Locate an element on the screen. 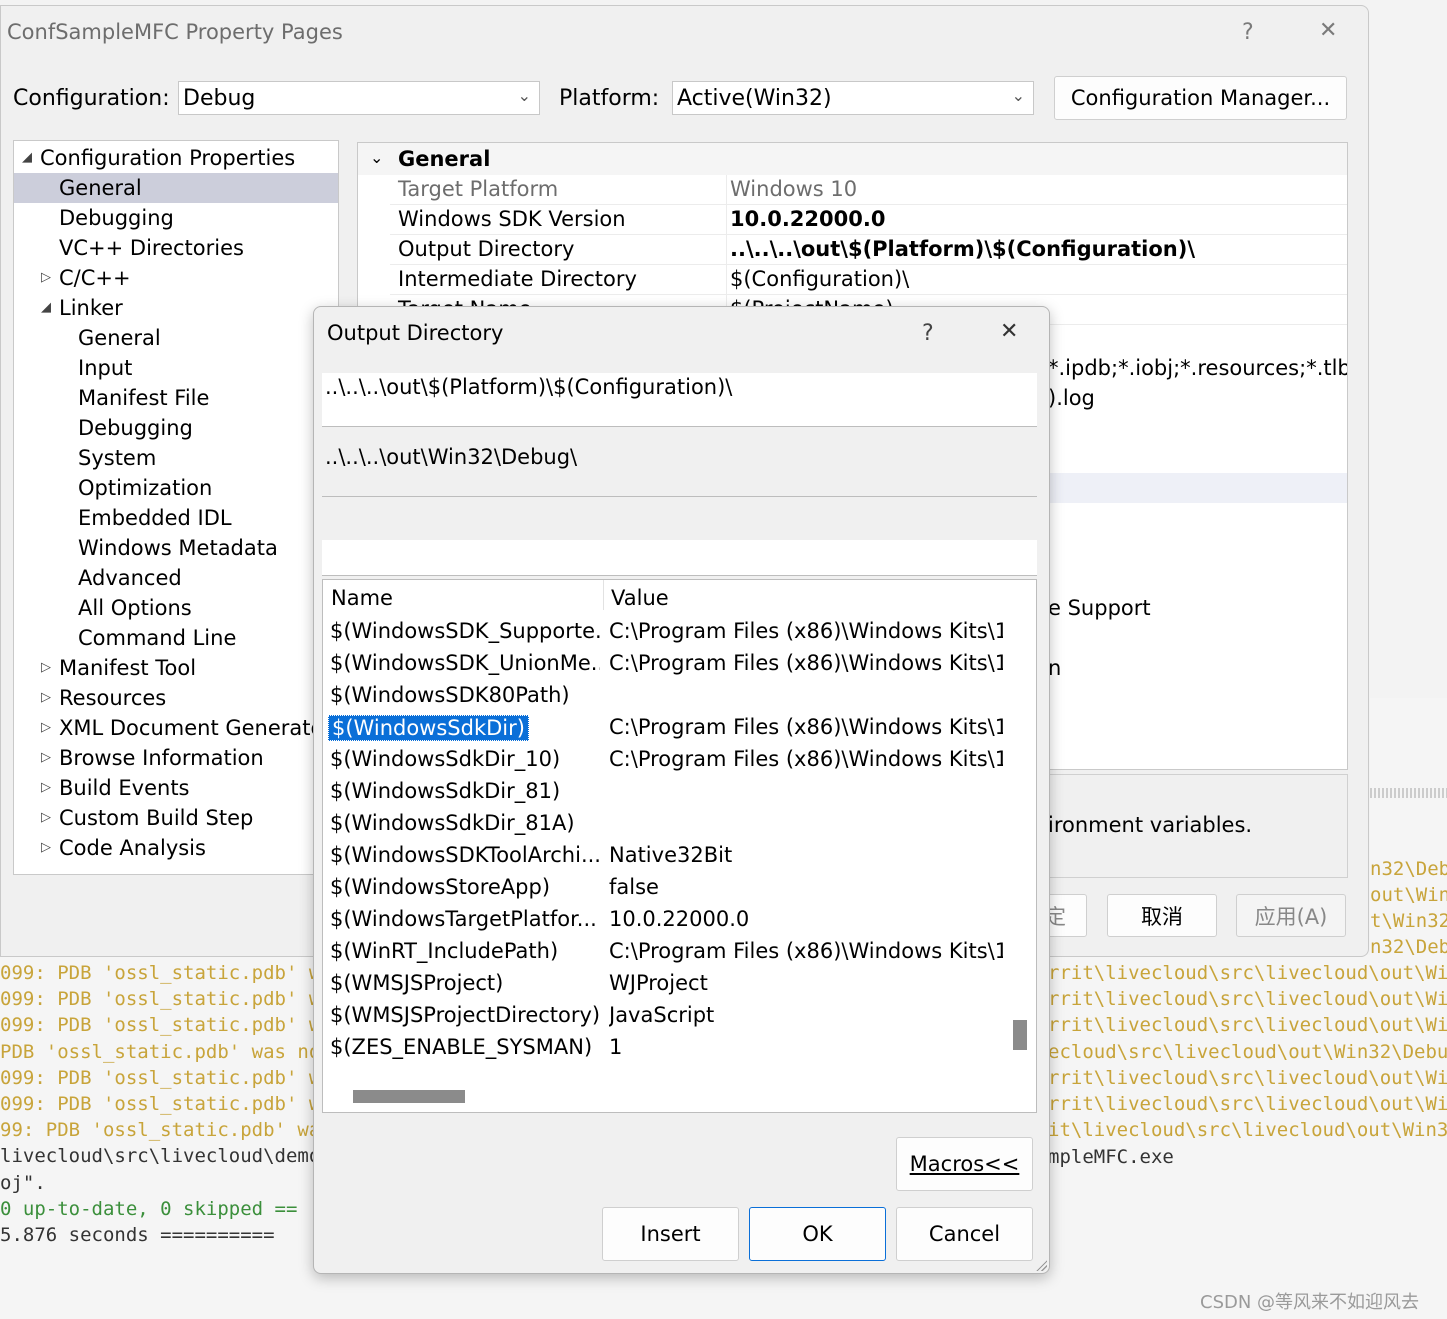 The image size is (1447, 1319). tree-item-label: Embedded IDL is located at coordinates (155, 518).